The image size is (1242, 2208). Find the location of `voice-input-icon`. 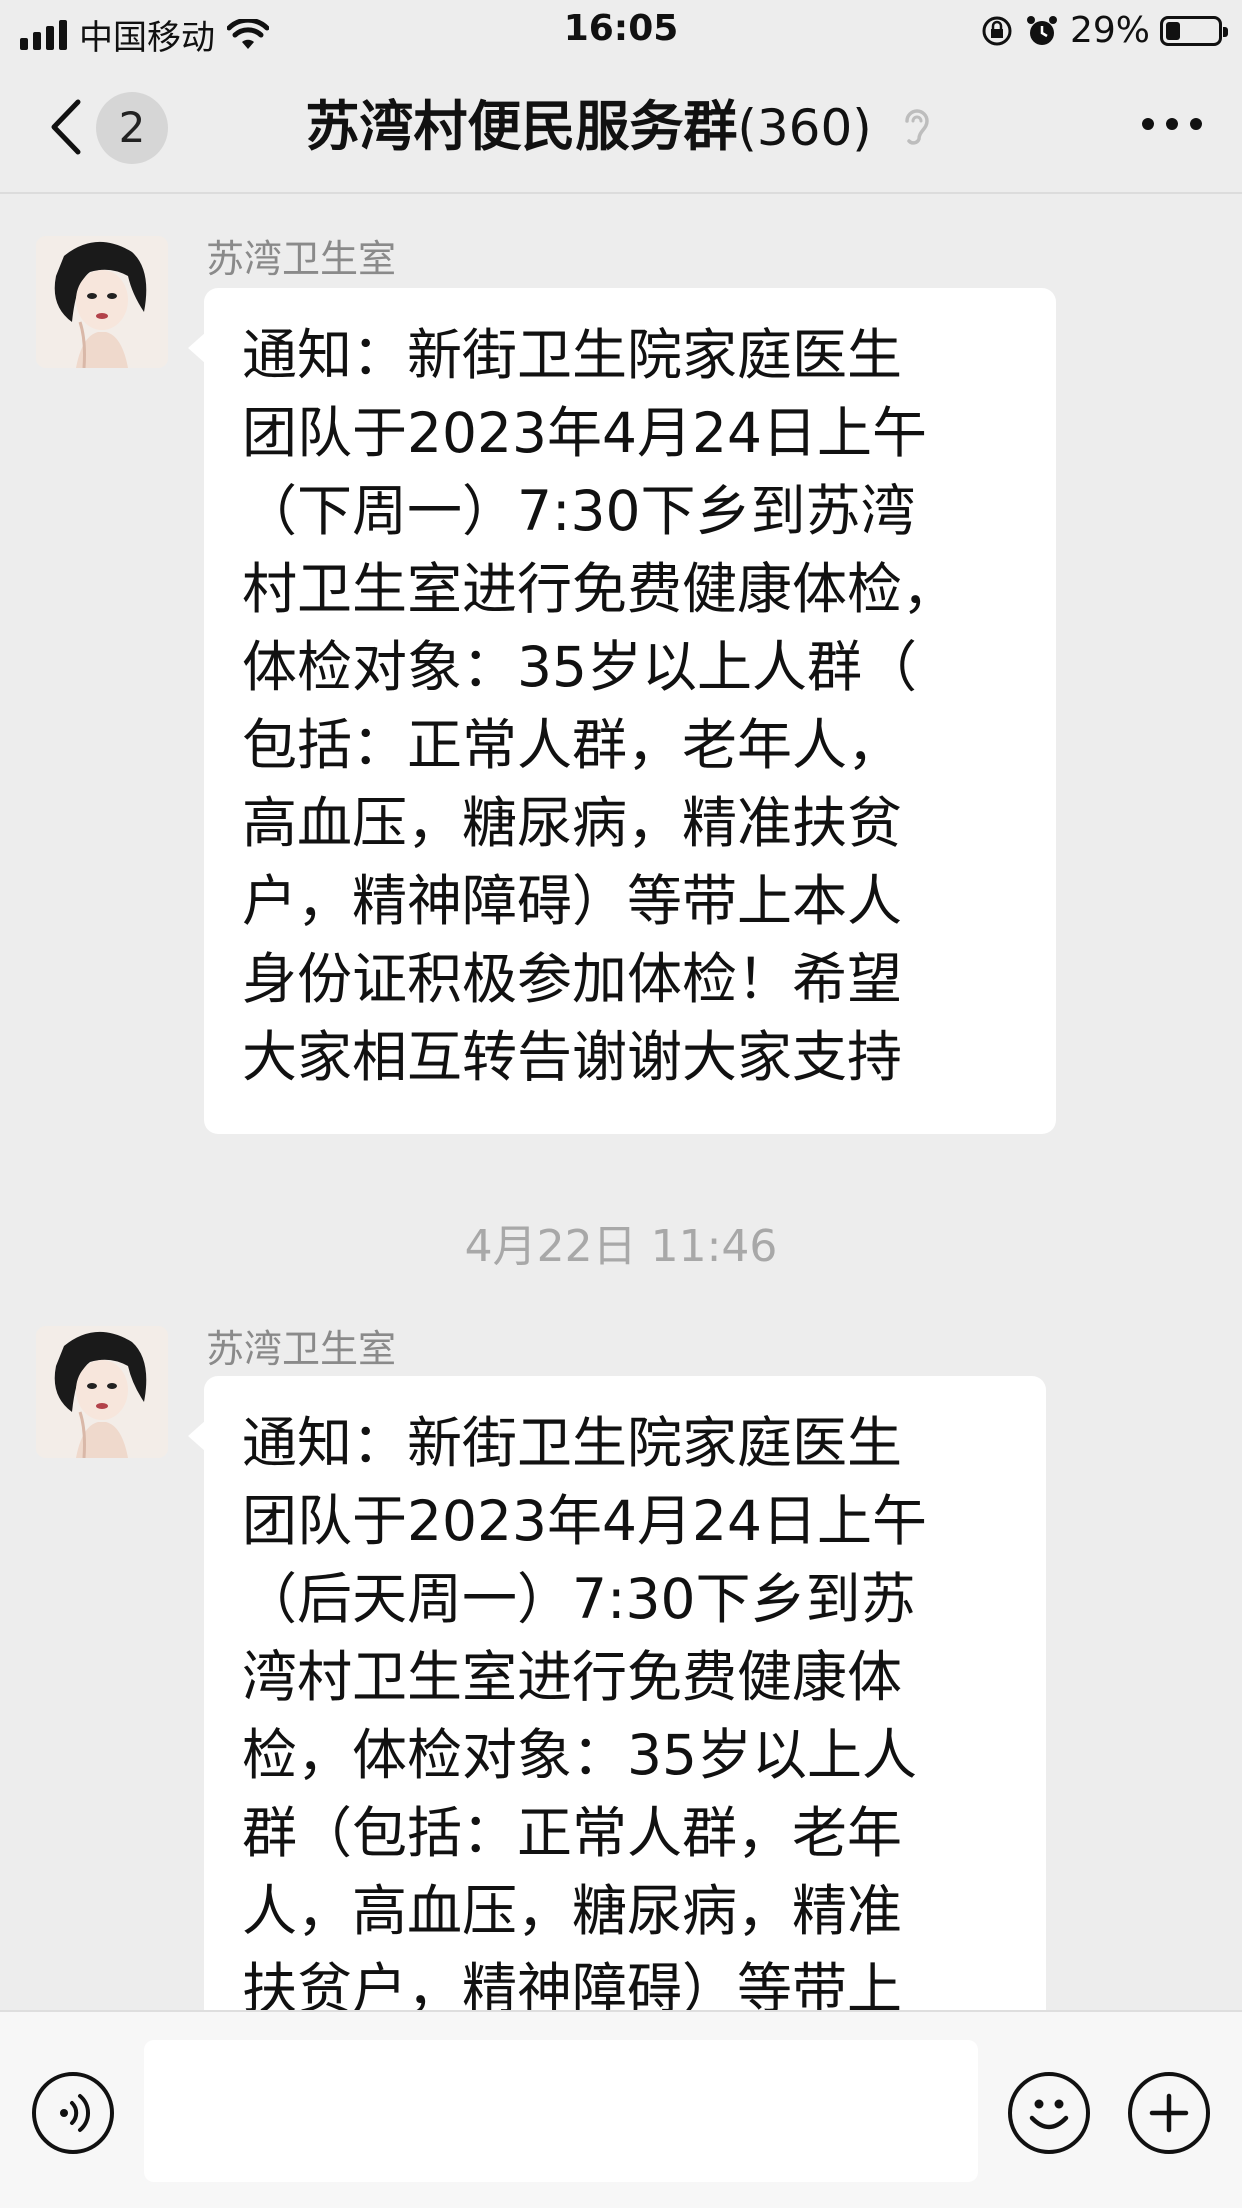

voice-input-icon is located at coordinates (73, 2113).